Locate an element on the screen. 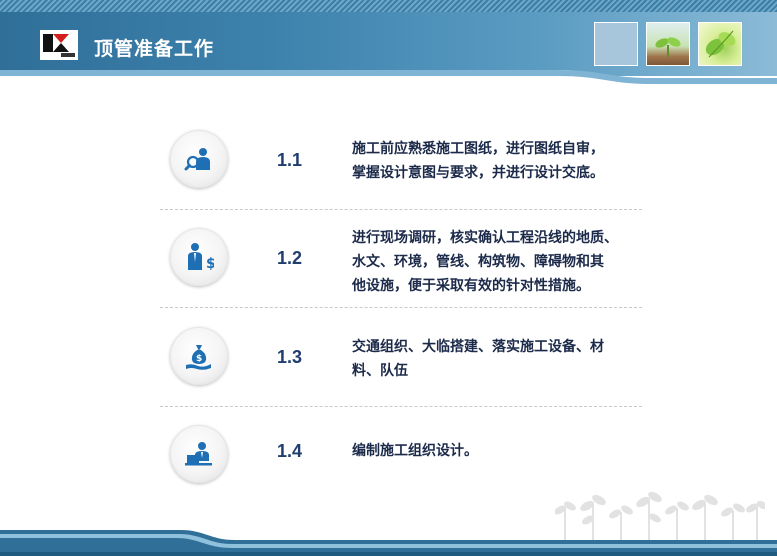 Image resolution: width=777 pixels, height=556 pixels. businessman-dollar-icon: $ is located at coordinates (201, 257).